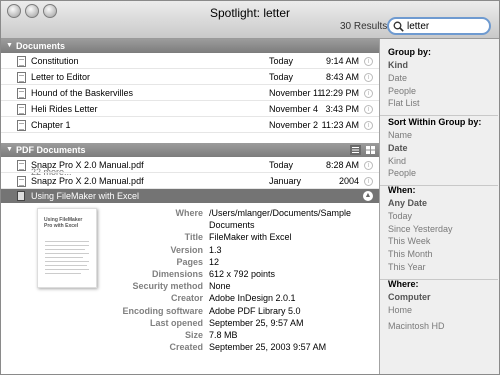  What do you see at coordinates (294, 109) in the screenshot?
I see `result-date: November 4` at bounding box center [294, 109].